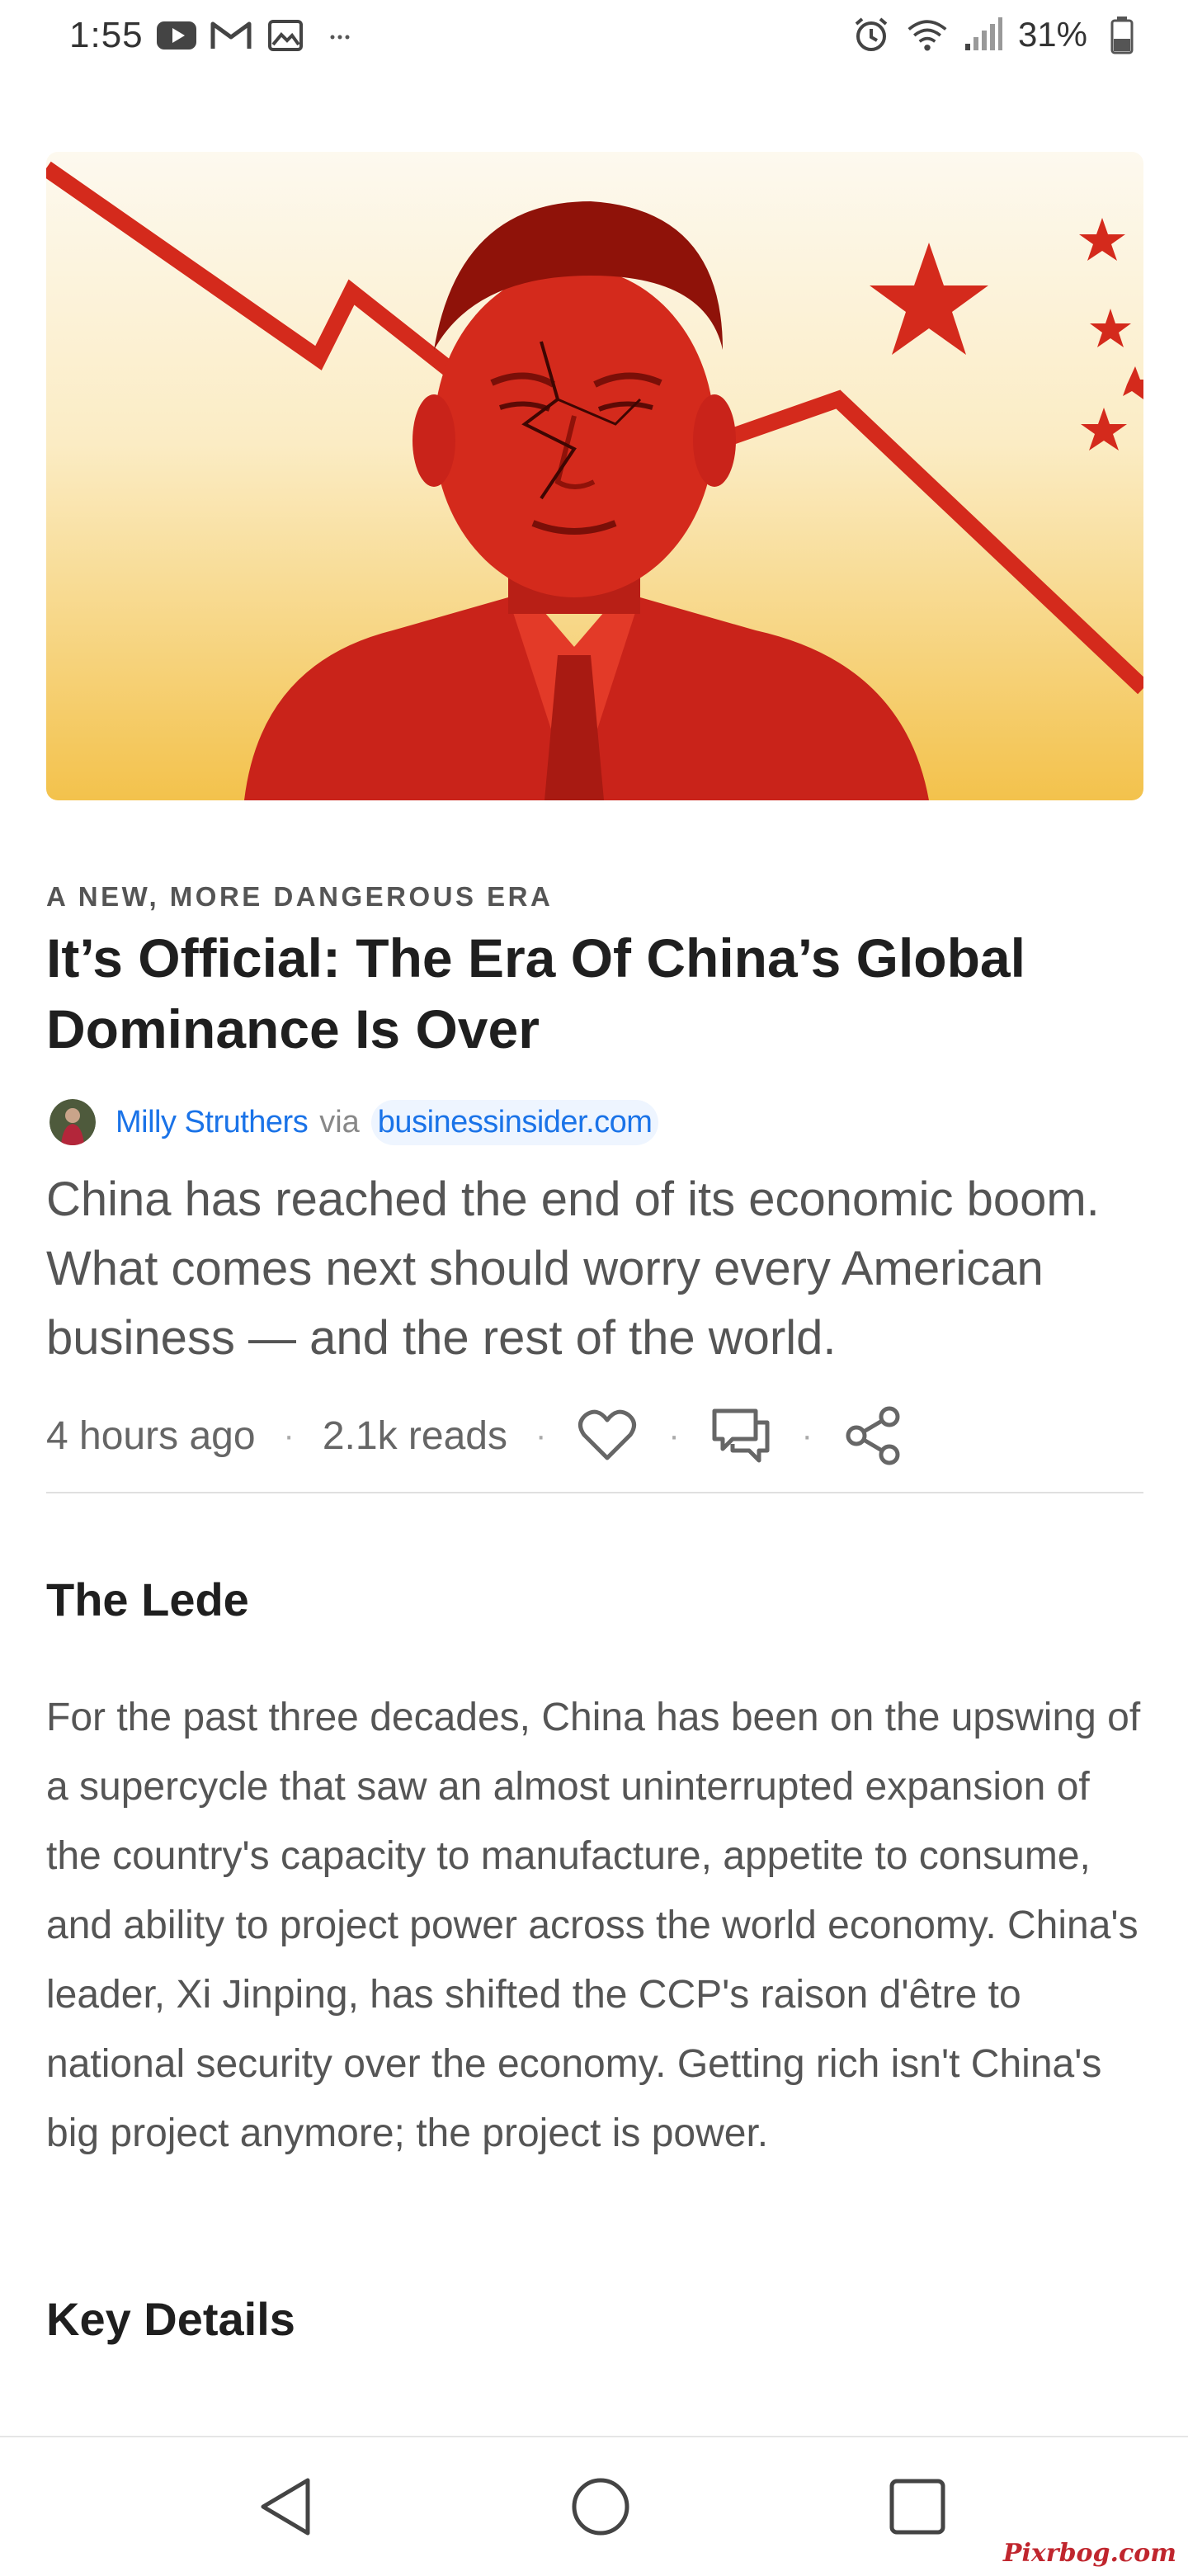  Describe the element at coordinates (170, 2319) in the screenshot. I see `section-heading-key-details: Key Details` at that location.